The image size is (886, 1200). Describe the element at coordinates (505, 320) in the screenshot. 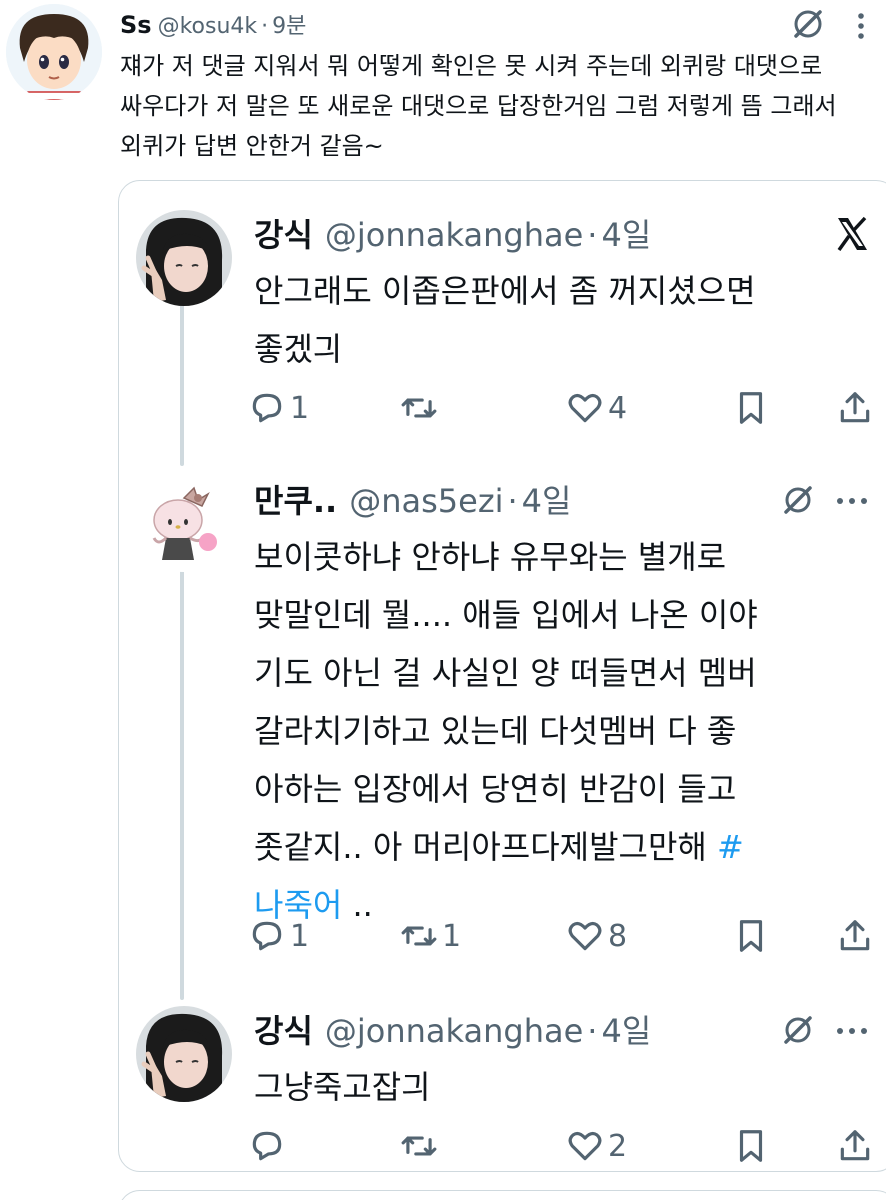

I see `tweet-text: 안그래도 이좁은판에서 좀 꺼지셨으면 좋겠긔` at that location.